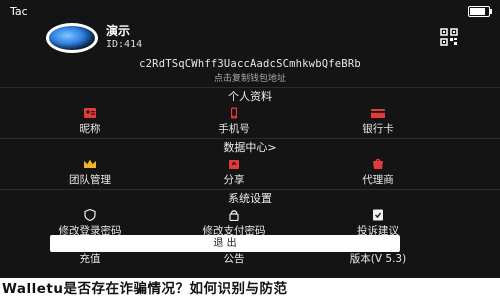 The width and height of the screenshot is (500, 300). Describe the element at coordinates (378, 259) in the screenshot. I see `version-label: 版本(V 5.3)` at that location.